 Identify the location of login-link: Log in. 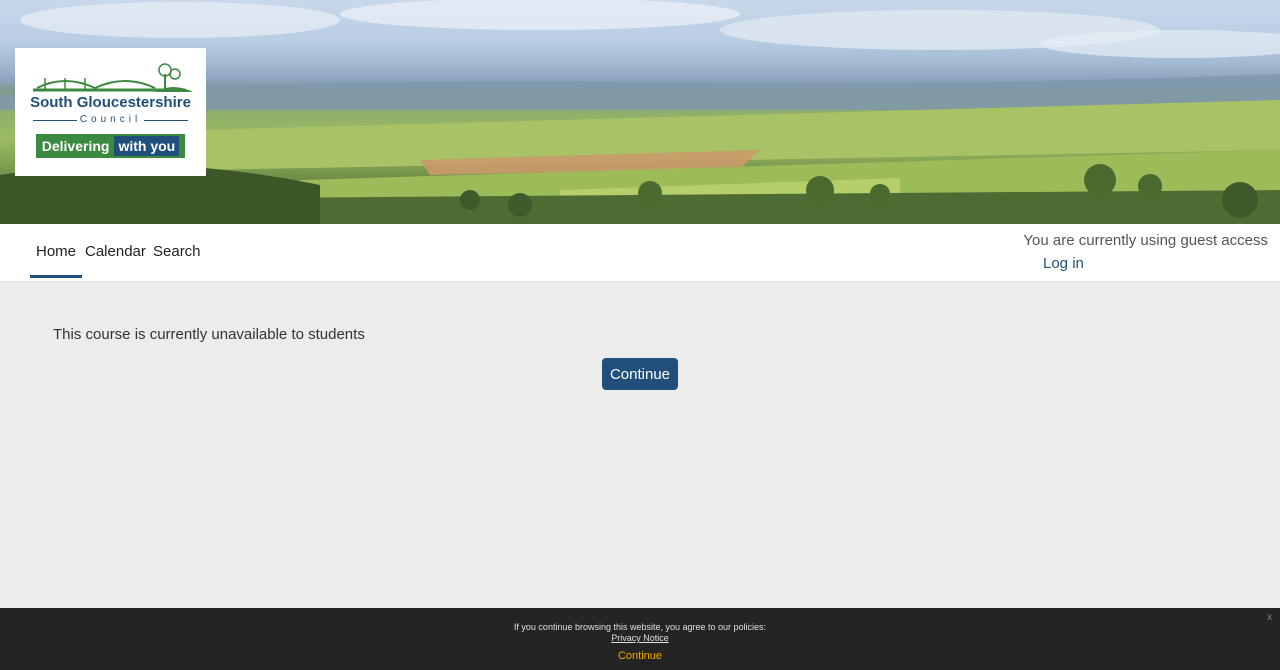
(1063, 263).